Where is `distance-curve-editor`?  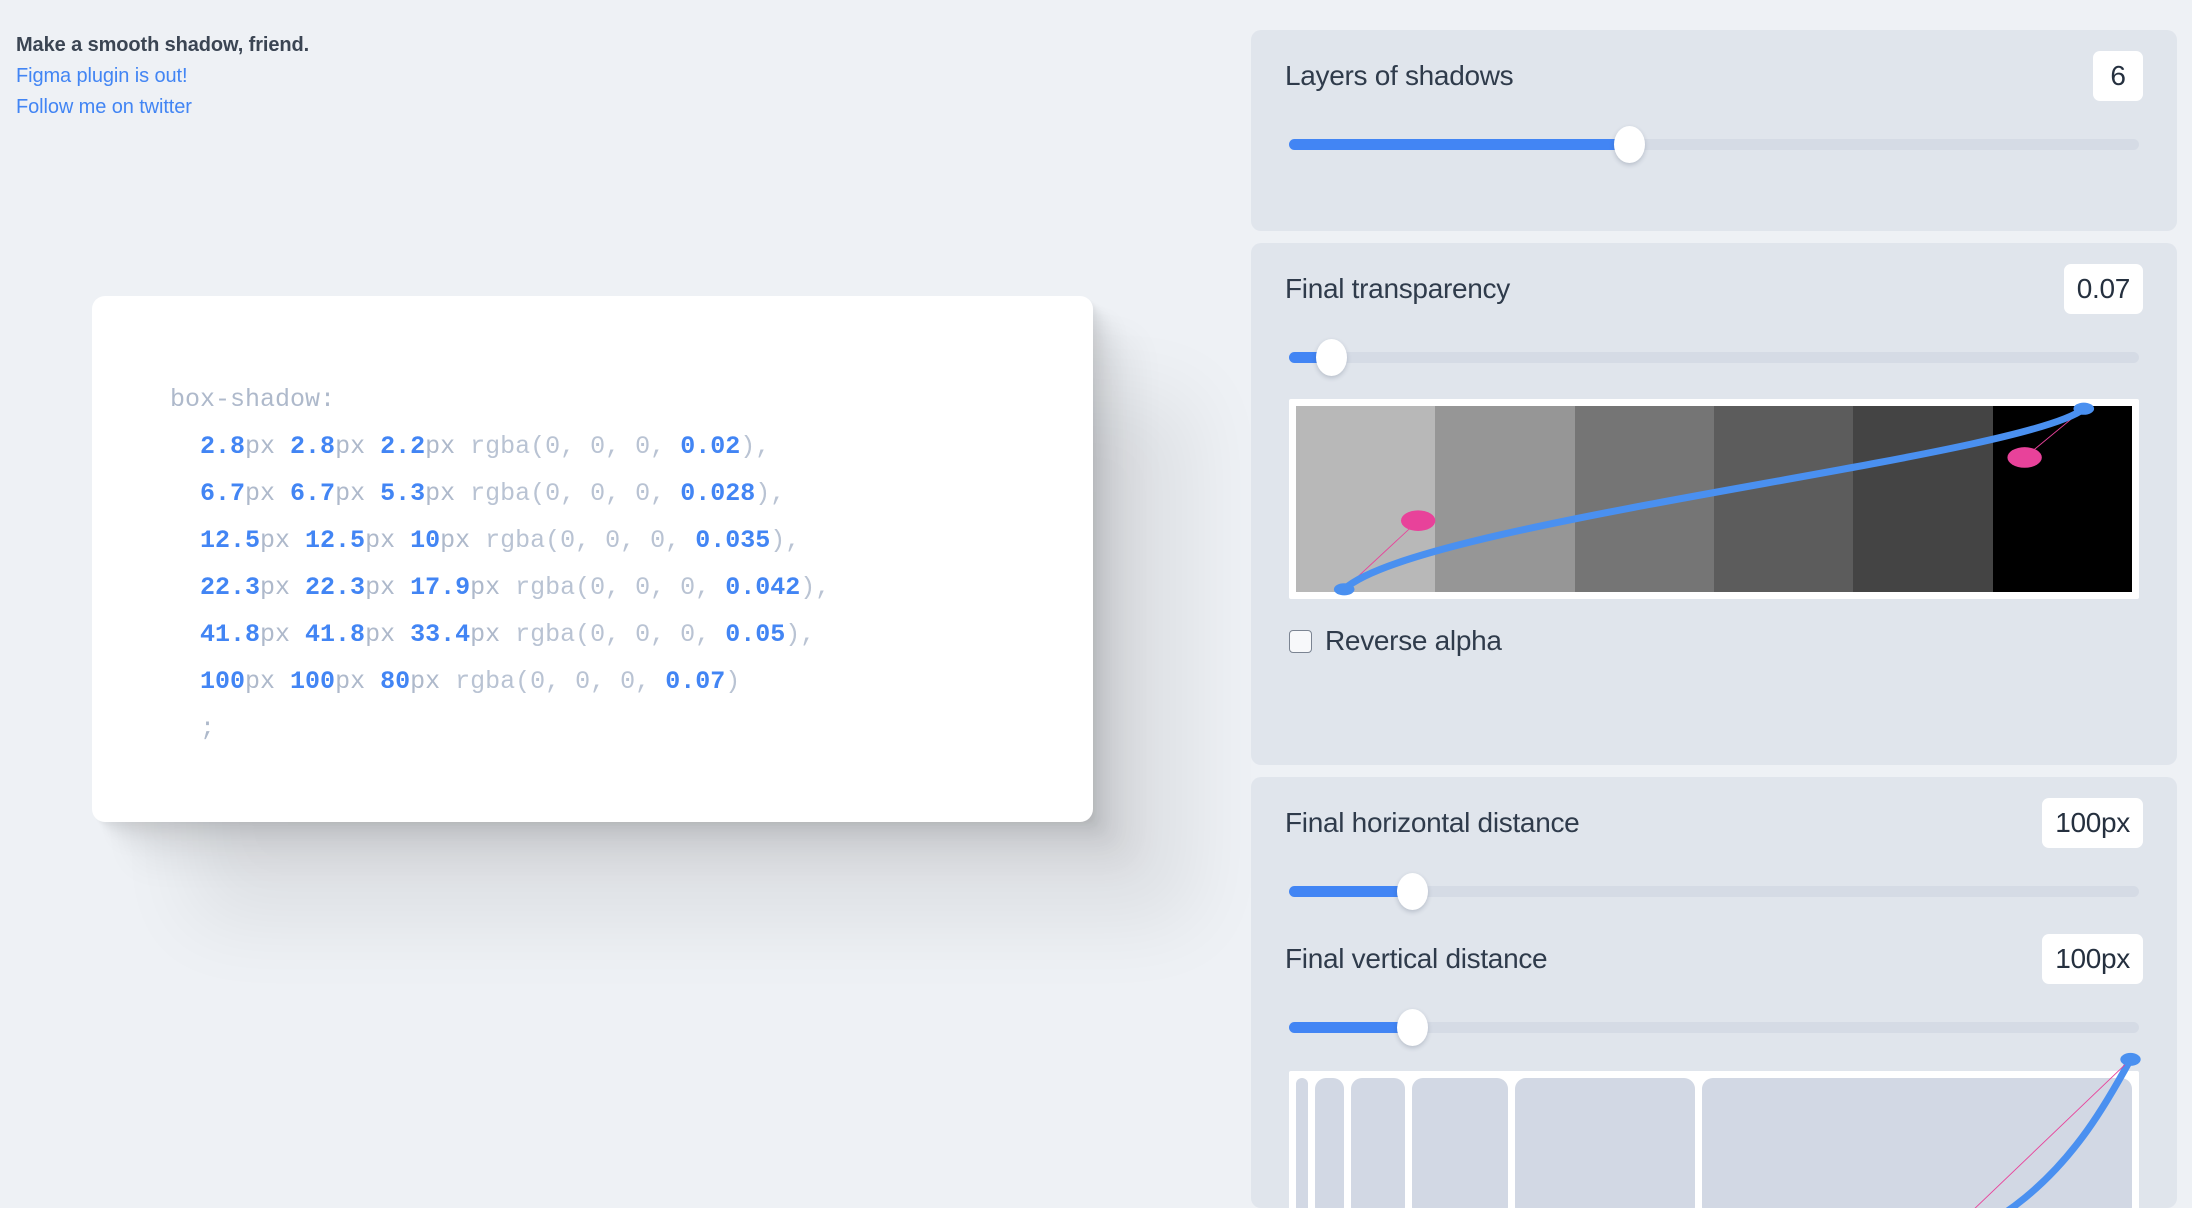 distance-curve-editor is located at coordinates (1714, 1130).